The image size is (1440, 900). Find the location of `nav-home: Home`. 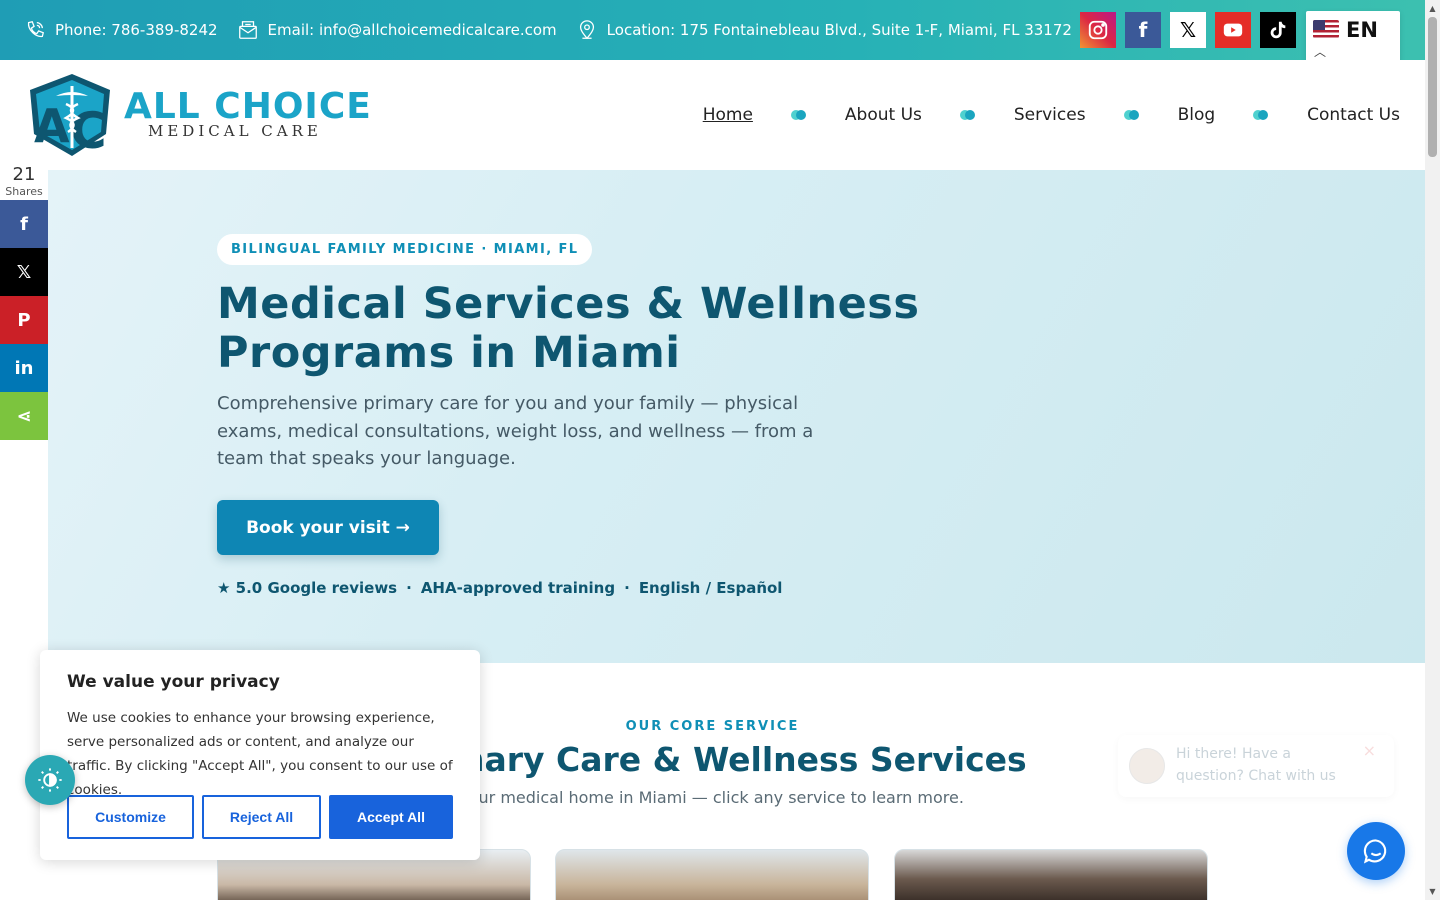

nav-home: Home is located at coordinates (728, 115).